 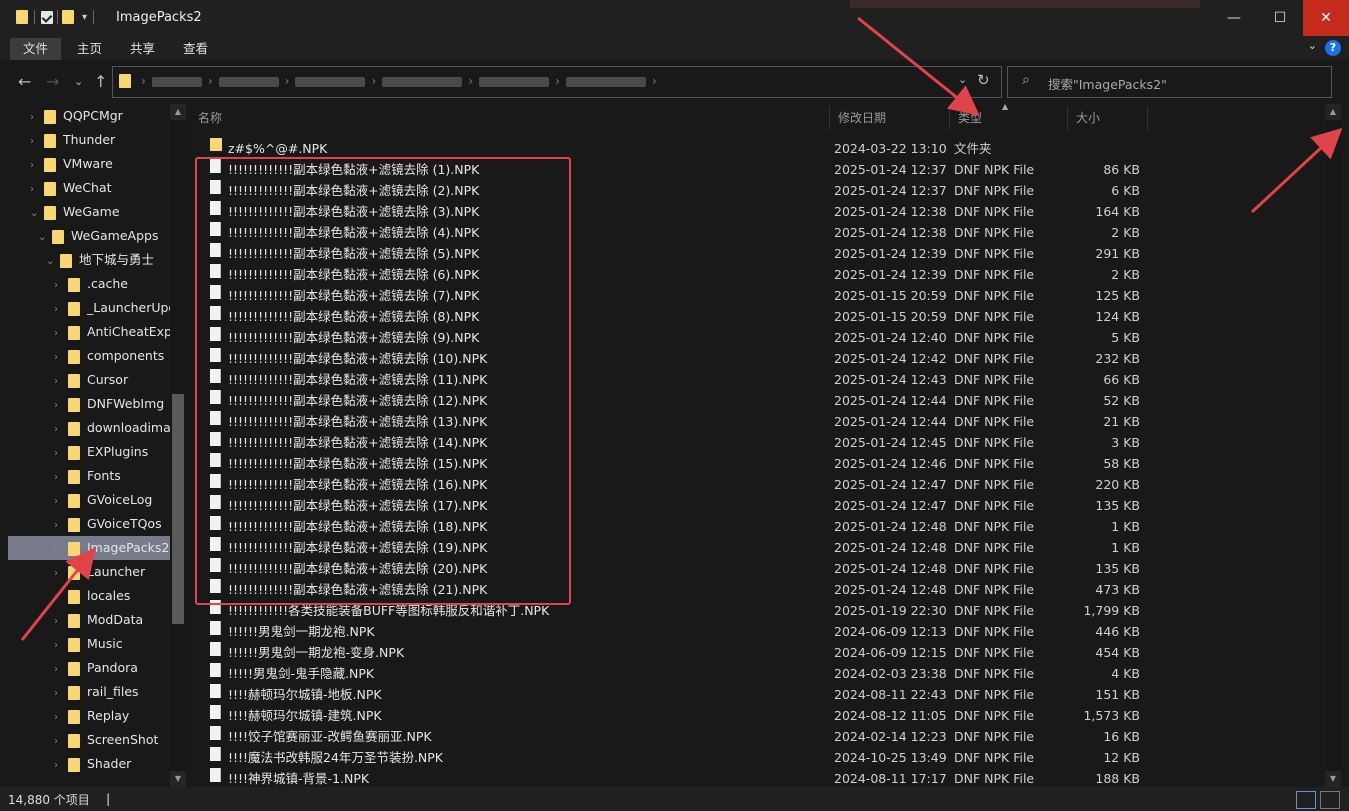 What do you see at coordinates (101, 452) in the screenshot?
I see `tree-item: › EXPlugins` at bounding box center [101, 452].